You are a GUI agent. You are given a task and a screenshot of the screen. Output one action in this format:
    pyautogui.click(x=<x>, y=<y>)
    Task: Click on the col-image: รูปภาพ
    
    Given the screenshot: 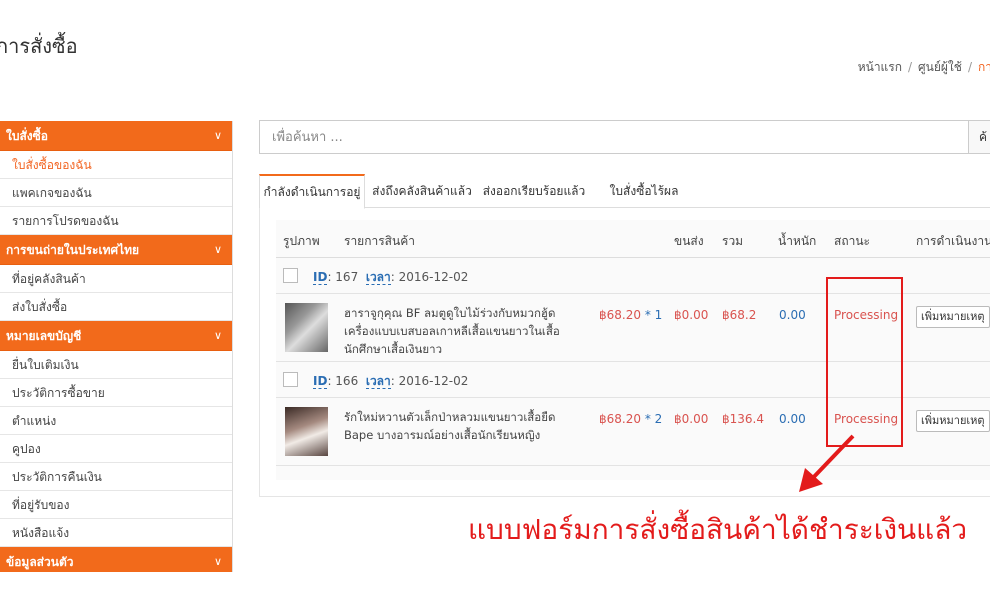 What is the action you would take?
    pyautogui.click(x=301, y=241)
    